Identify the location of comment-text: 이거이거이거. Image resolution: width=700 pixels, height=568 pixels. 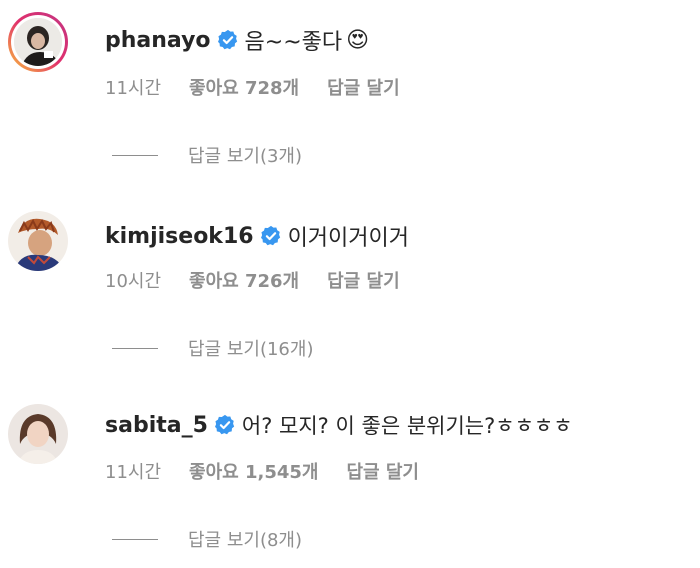
(348, 238).